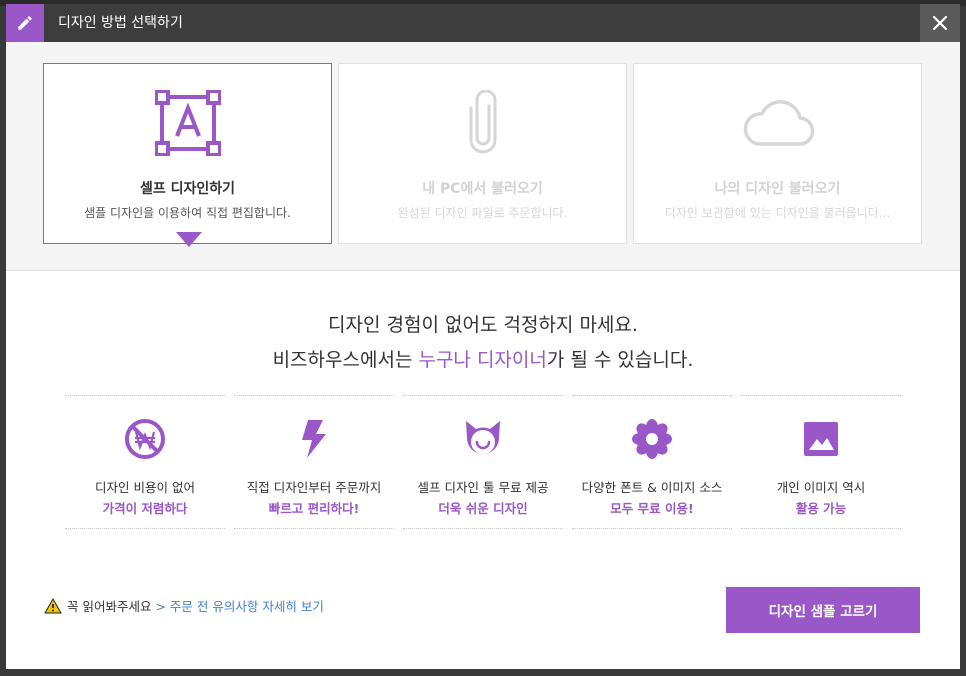 This screenshot has width=966, height=676. I want to click on feature-item: 디자인 비용이 없어 가격이 저렴하다, so click(145, 462).